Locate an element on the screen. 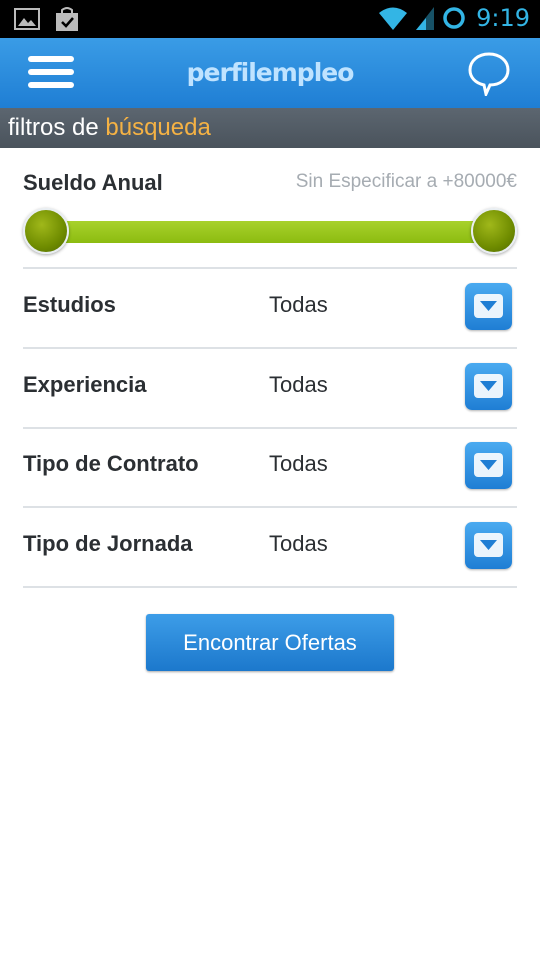  slider-track is located at coordinates (270, 232).